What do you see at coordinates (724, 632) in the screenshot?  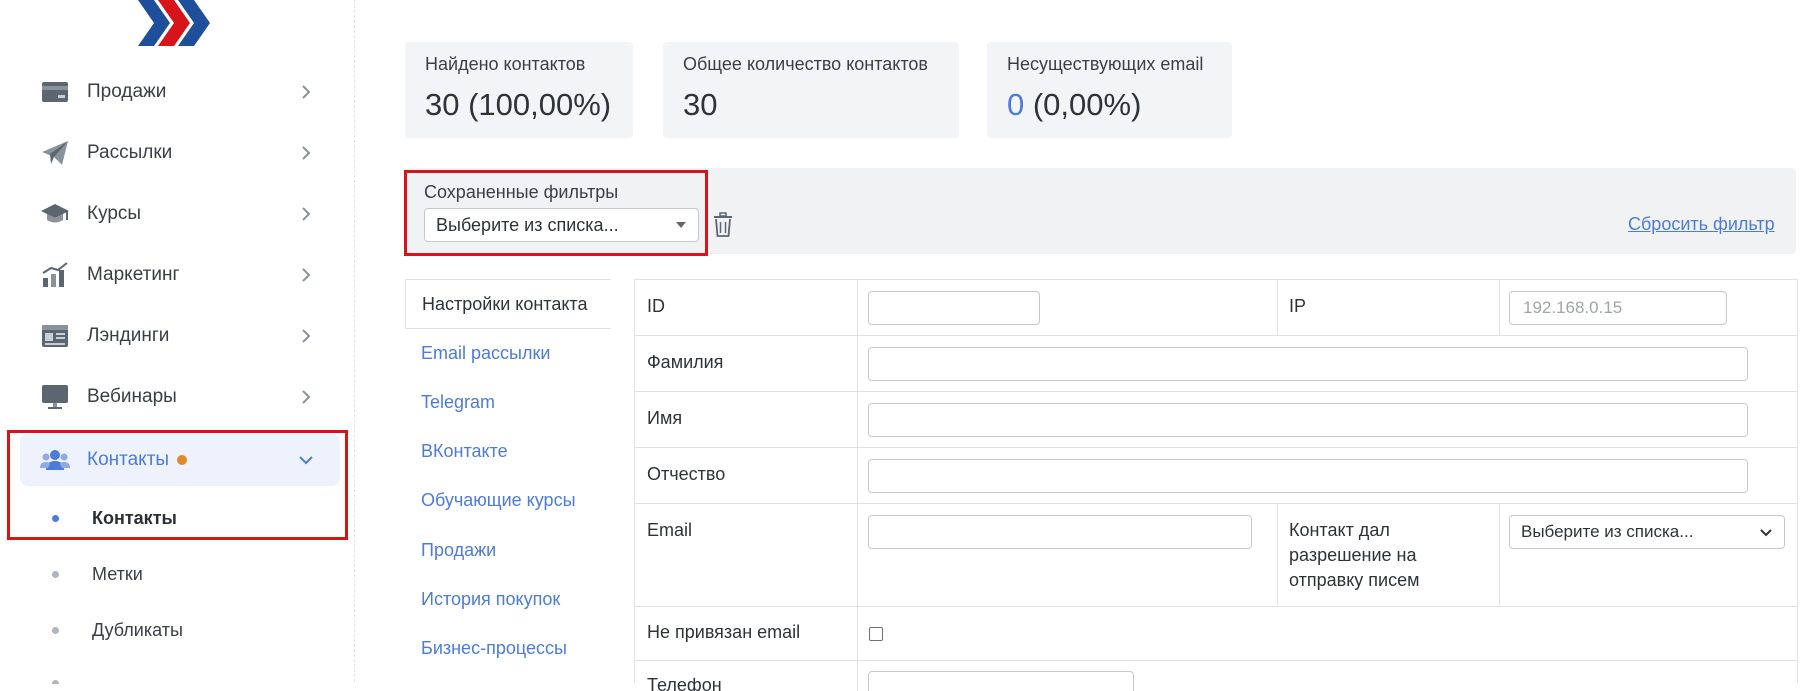 I see `no-email-label: Не привязан email` at bounding box center [724, 632].